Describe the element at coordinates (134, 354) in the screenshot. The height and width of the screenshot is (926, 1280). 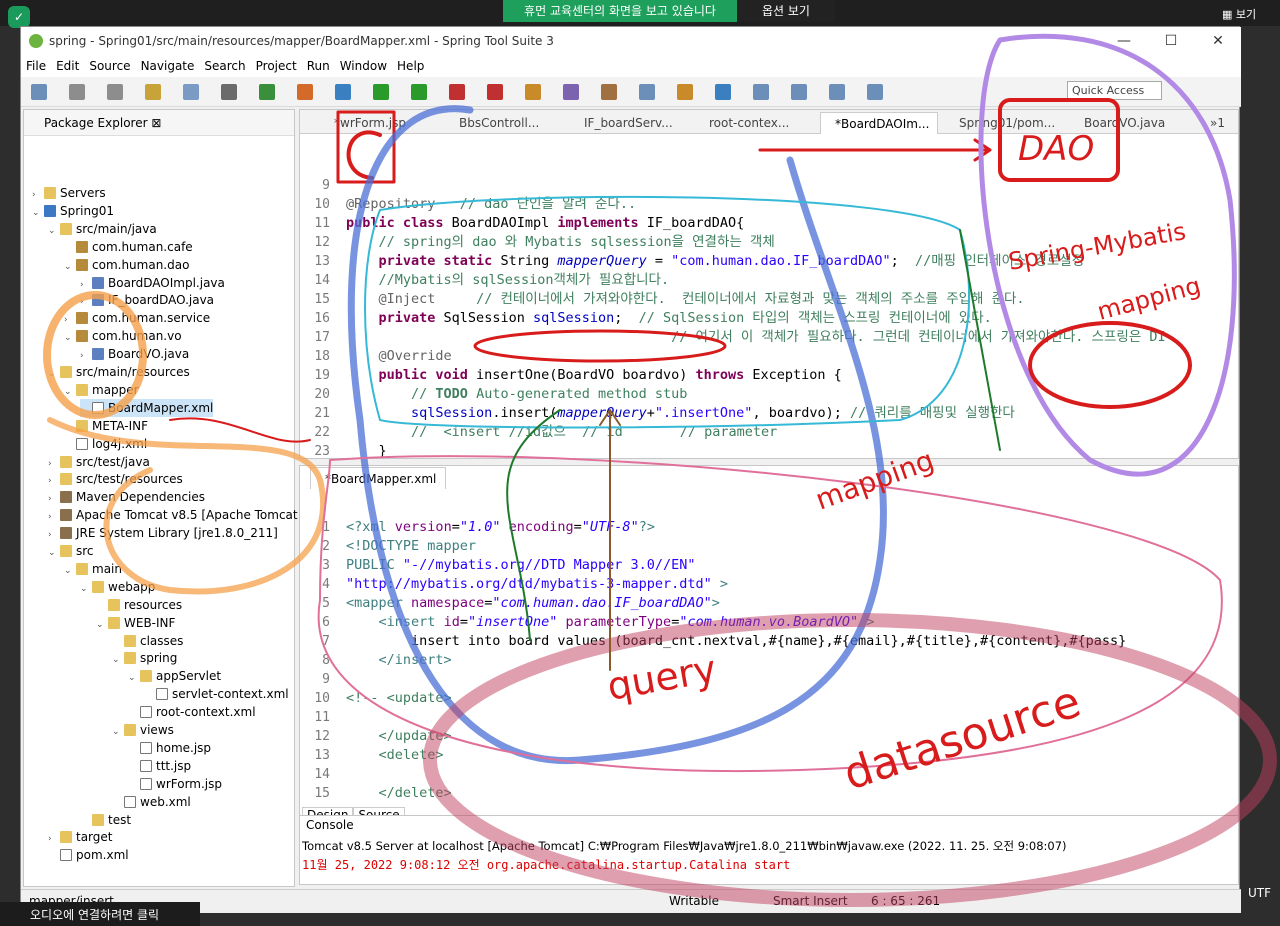
I see `tree-item: › BoardVO.java` at that location.